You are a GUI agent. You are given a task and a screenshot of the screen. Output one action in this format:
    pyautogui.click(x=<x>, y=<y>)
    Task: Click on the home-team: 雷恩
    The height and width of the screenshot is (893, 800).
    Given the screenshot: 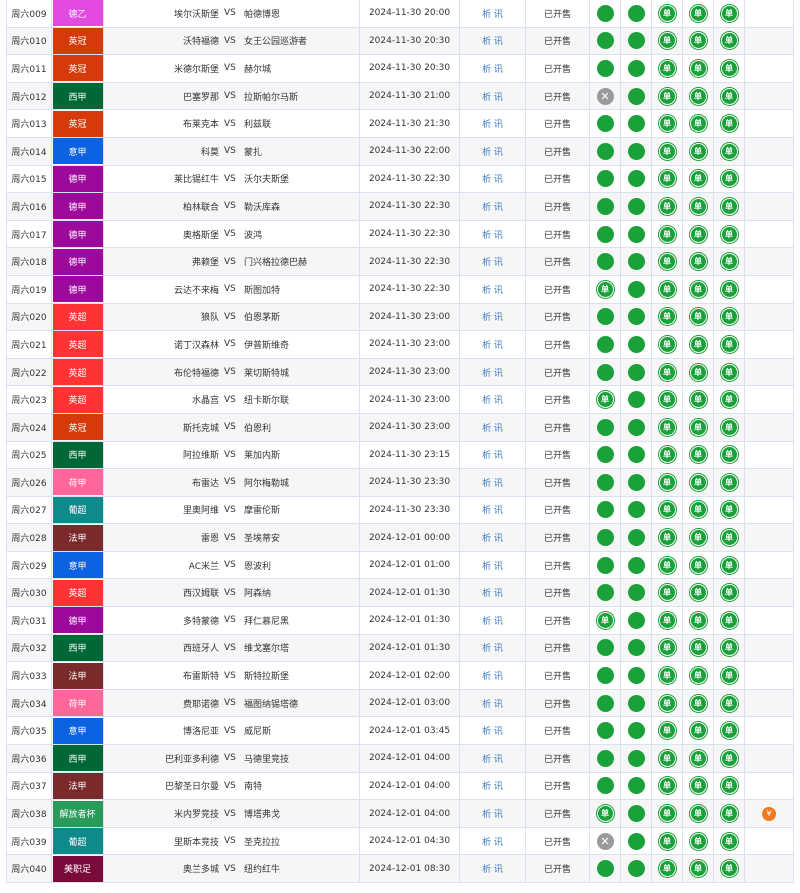 What is the action you would take?
    pyautogui.click(x=210, y=537)
    